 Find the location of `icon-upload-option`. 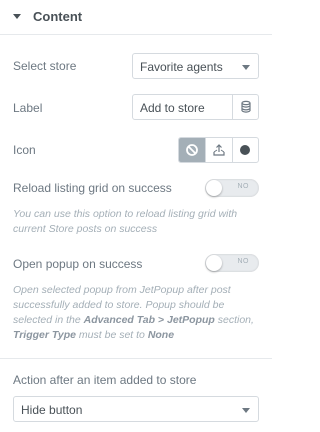

icon-upload-option is located at coordinates (218, 150).